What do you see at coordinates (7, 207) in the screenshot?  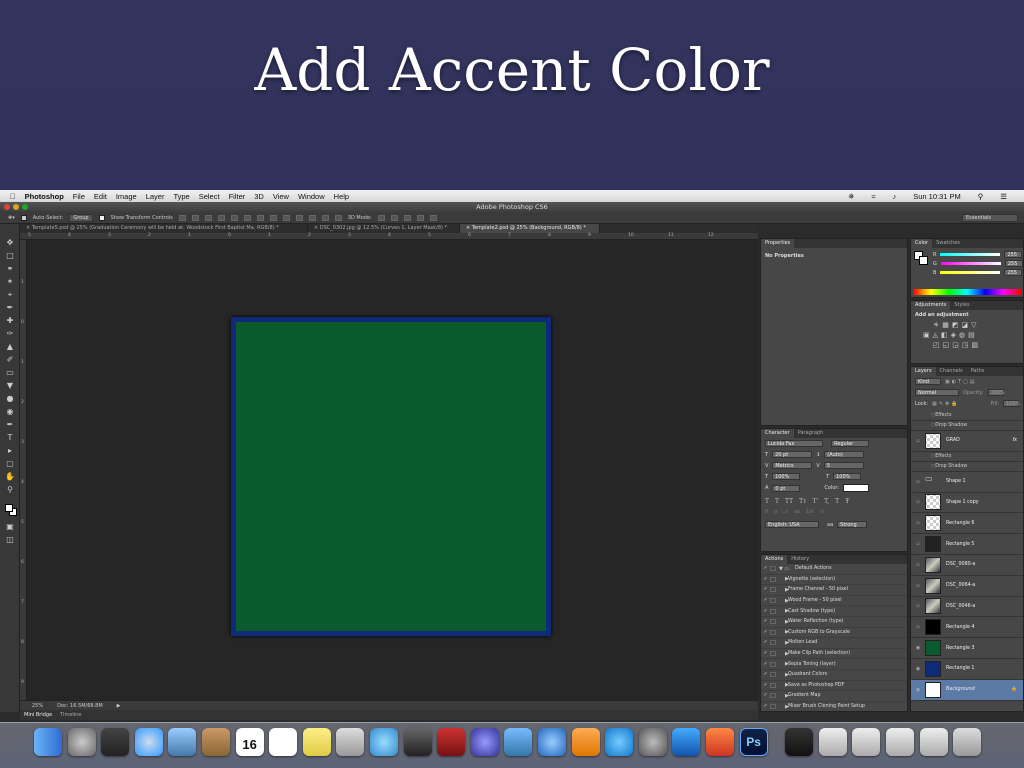 I see `close-window-button` at bounding box center [7, 207].